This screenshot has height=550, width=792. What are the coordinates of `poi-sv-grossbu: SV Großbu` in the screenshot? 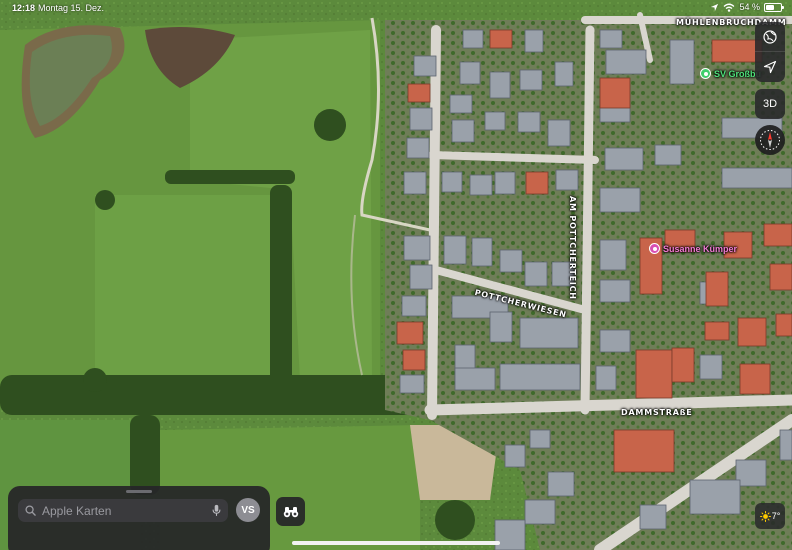 It's located at (730, 73).